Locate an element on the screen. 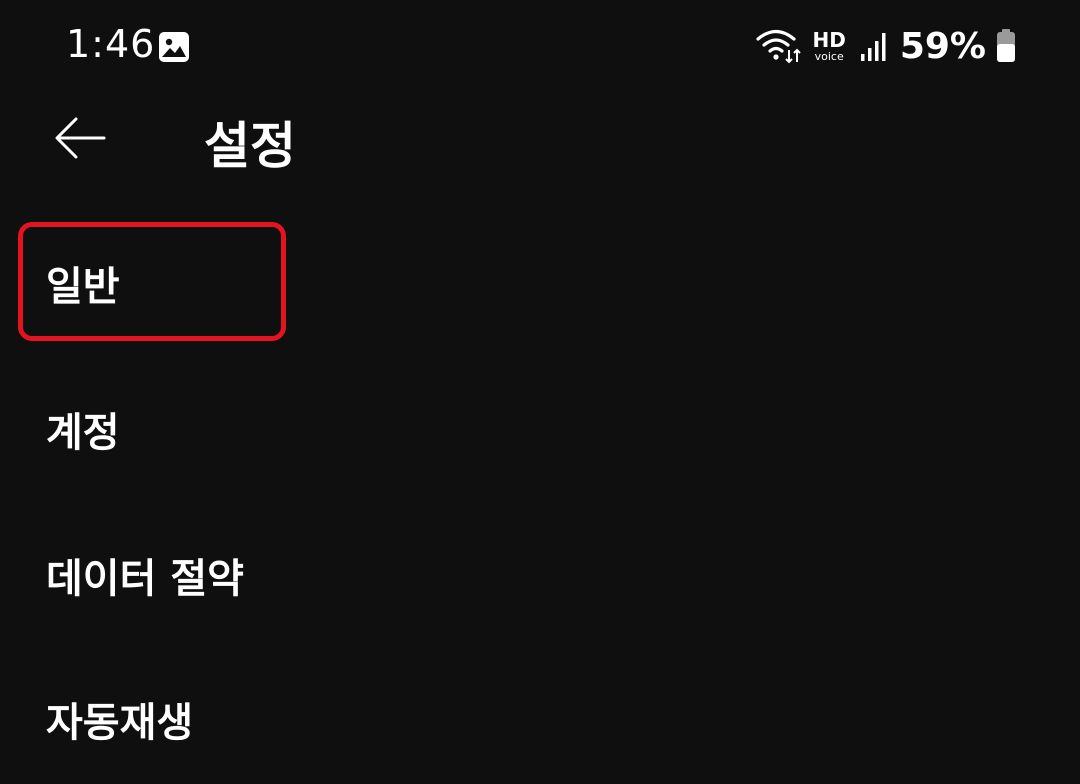 The height and width of the screenshot is (784, 1080). status-time: 1:46 is located at coordinates (111, 44).